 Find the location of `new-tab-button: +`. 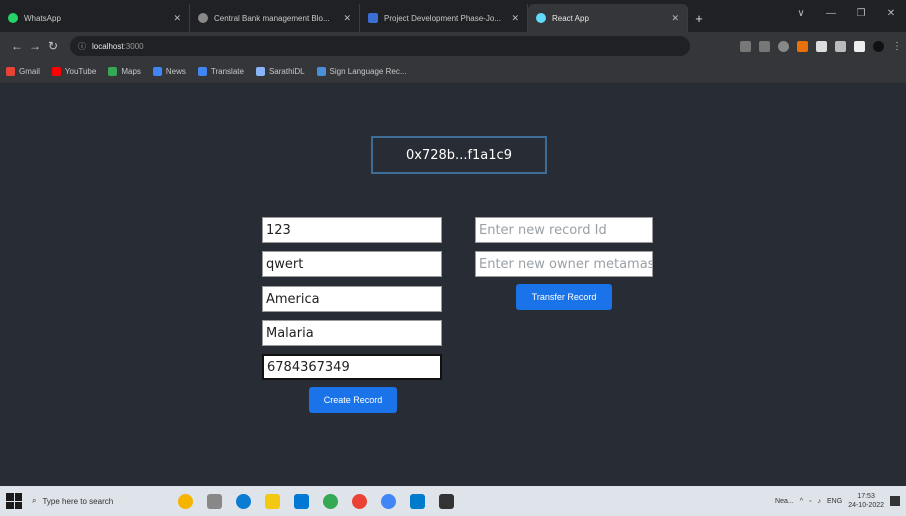

new-tab-button: + is located at coordinates (699, 18).